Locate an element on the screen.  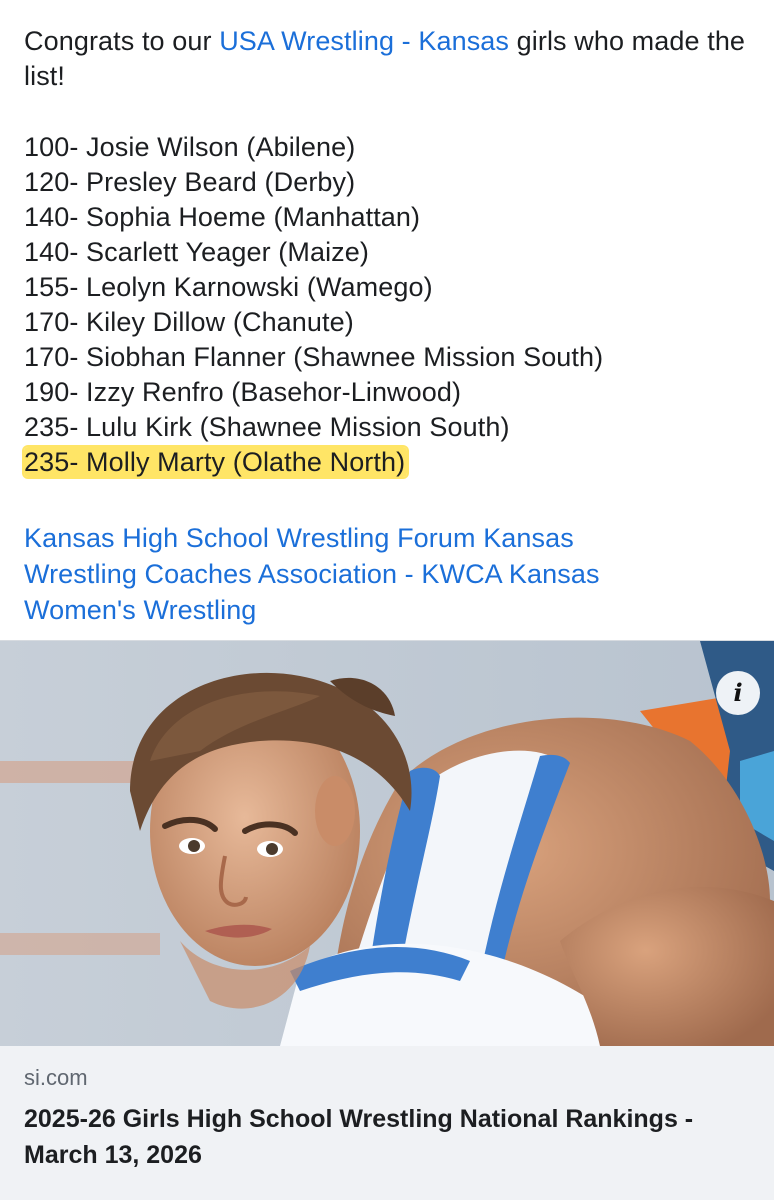
highlighted-list-item: 235- Molly Marty (Olathe North) is located at coordinates (216, 462).